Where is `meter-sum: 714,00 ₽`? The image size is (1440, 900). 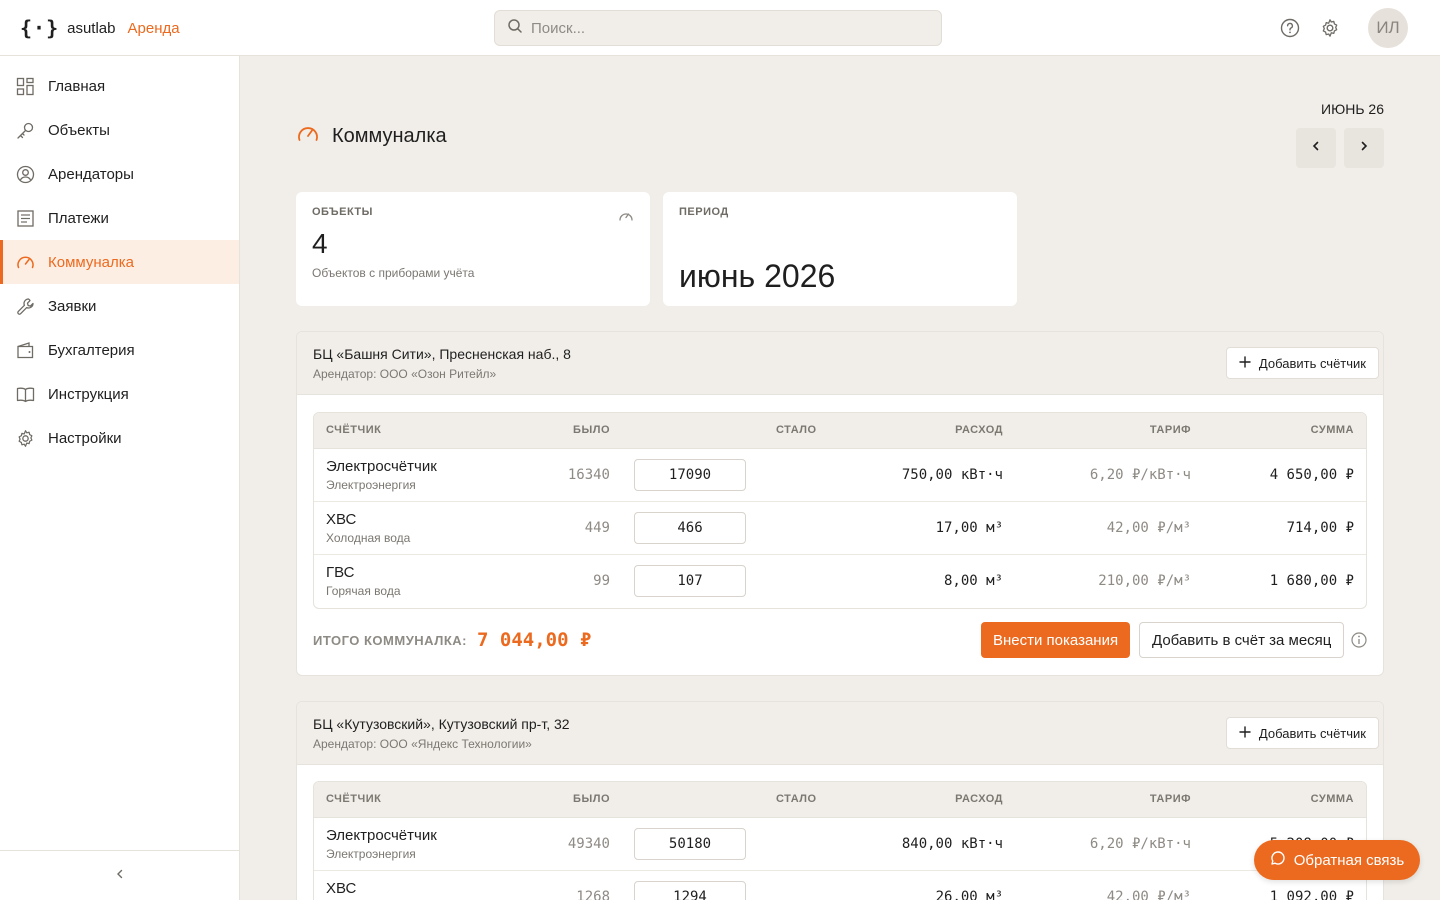 meter-sum: 714,00 ₽ is located at coordinates (1320, 528).